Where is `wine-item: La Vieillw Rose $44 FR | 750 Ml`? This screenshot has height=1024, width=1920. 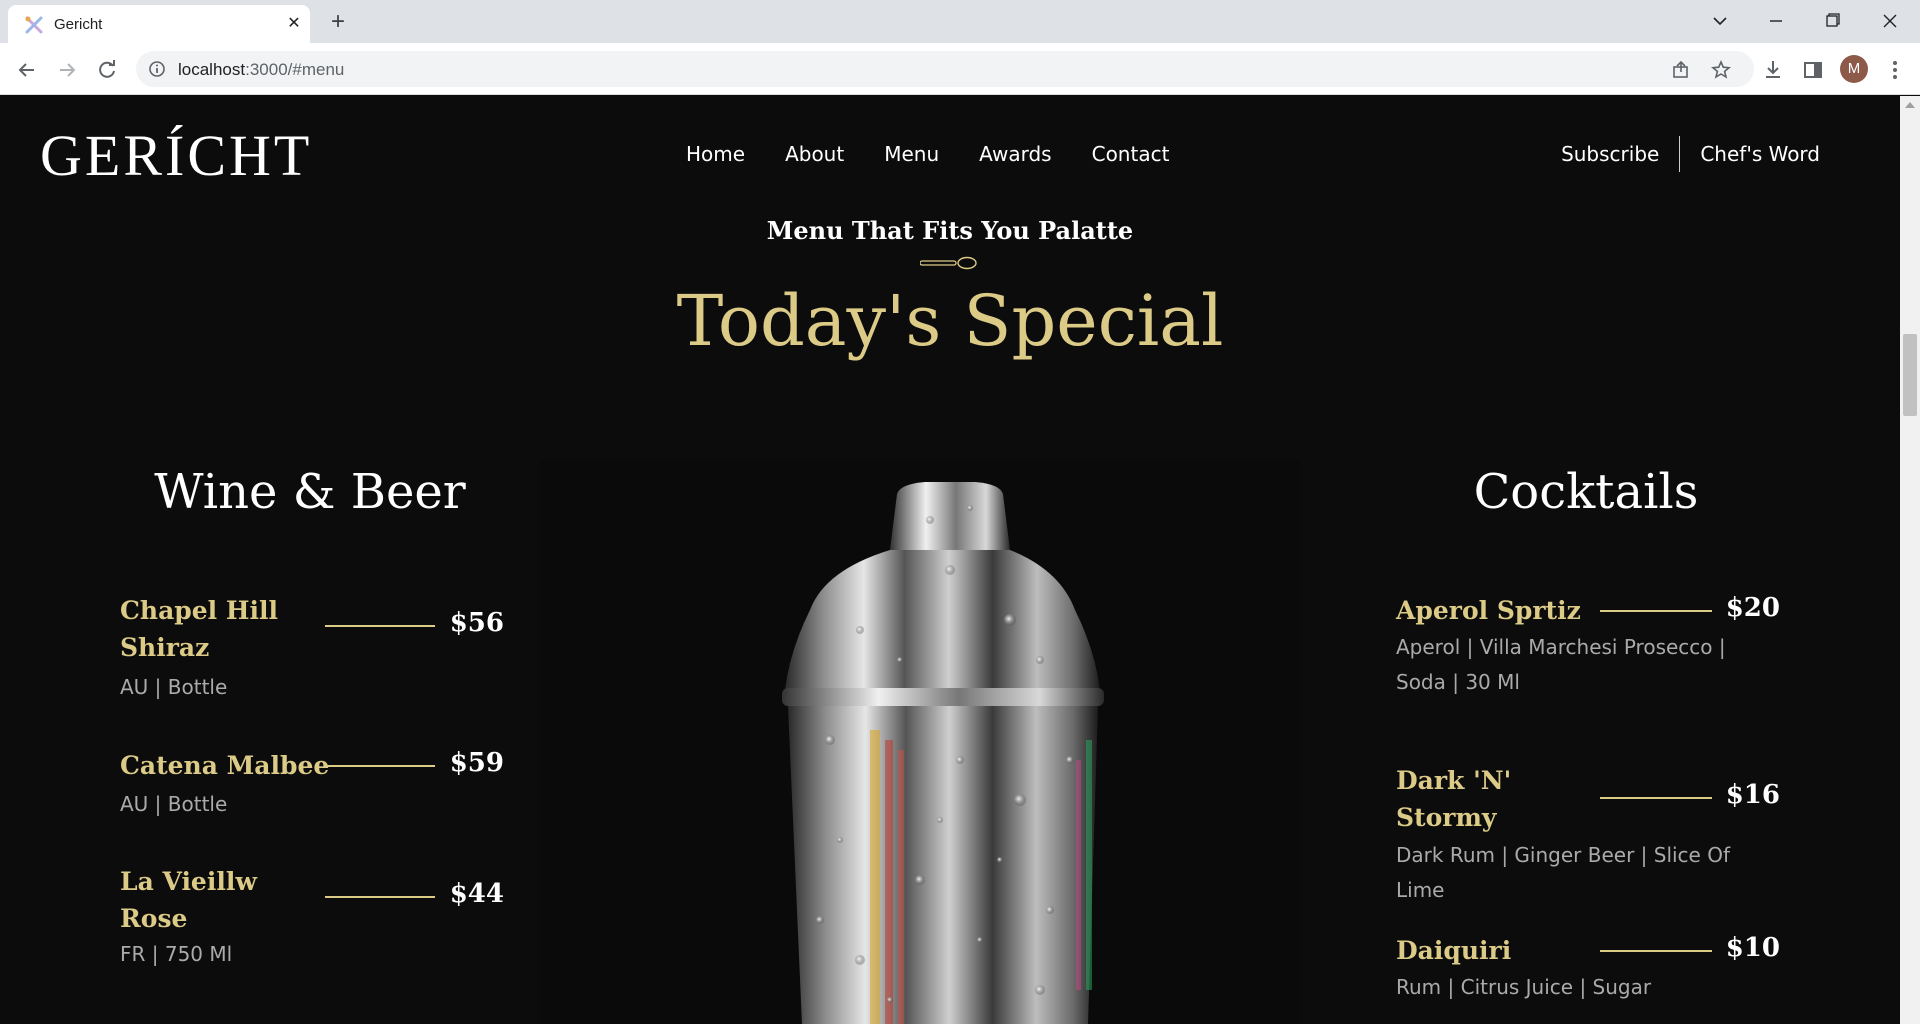
wine-item: La Vieillw Rose $44 FR | 750 Ml is located at coordinates (312, 918).